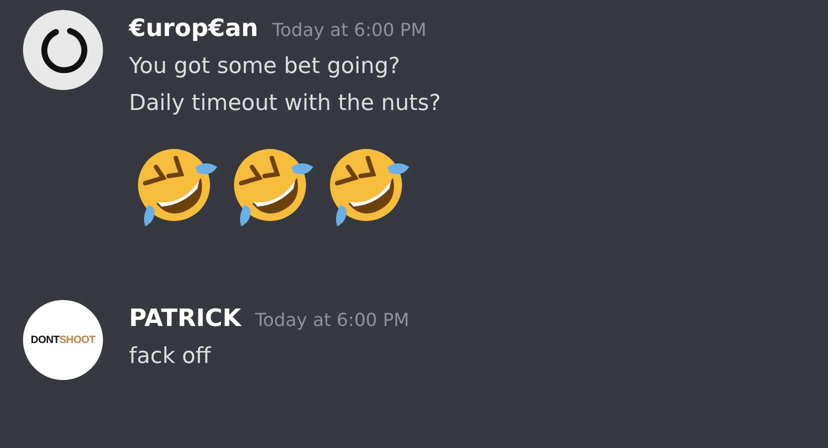  What do you see at coordinates (285, 103) in the screenshot?
I see `message-text: Daily timeout with the nuts?` at bounding box center [285, 103].